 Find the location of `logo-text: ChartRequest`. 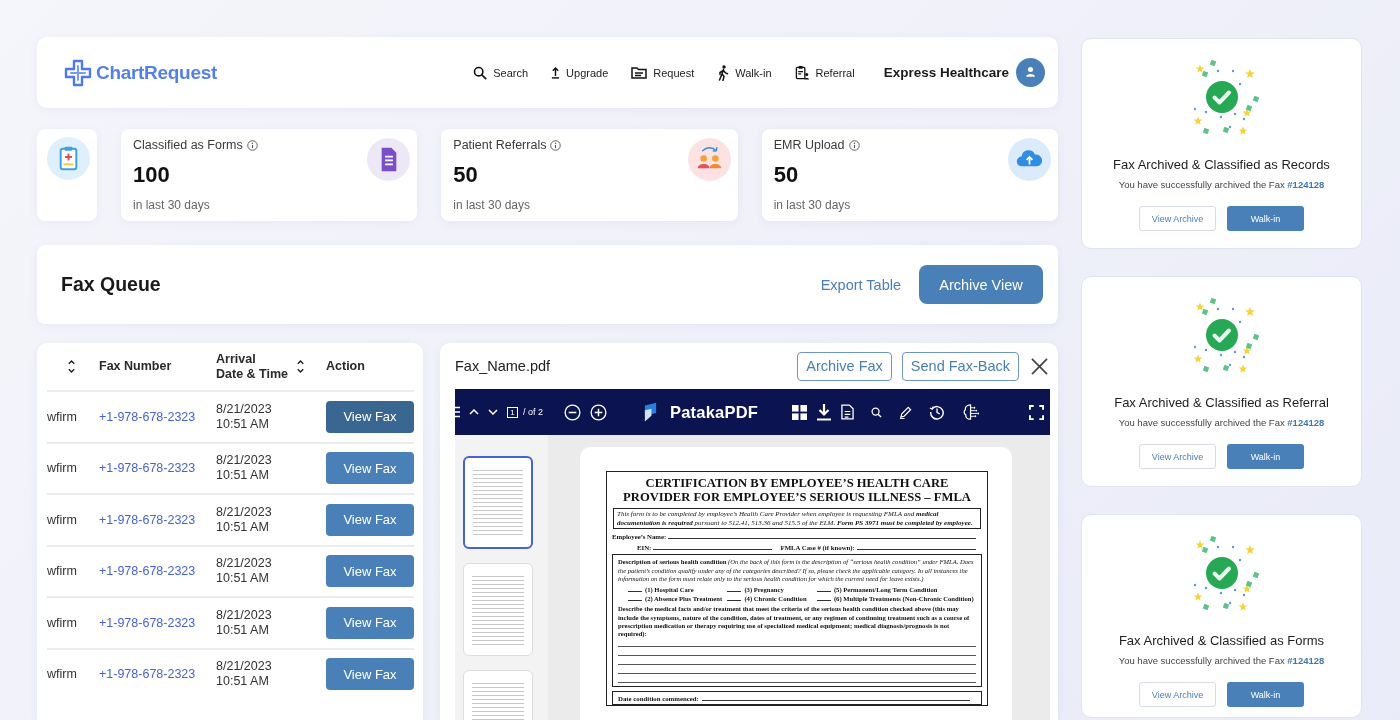

logo-text: ChartRequest is located at coordinates (156, 72).